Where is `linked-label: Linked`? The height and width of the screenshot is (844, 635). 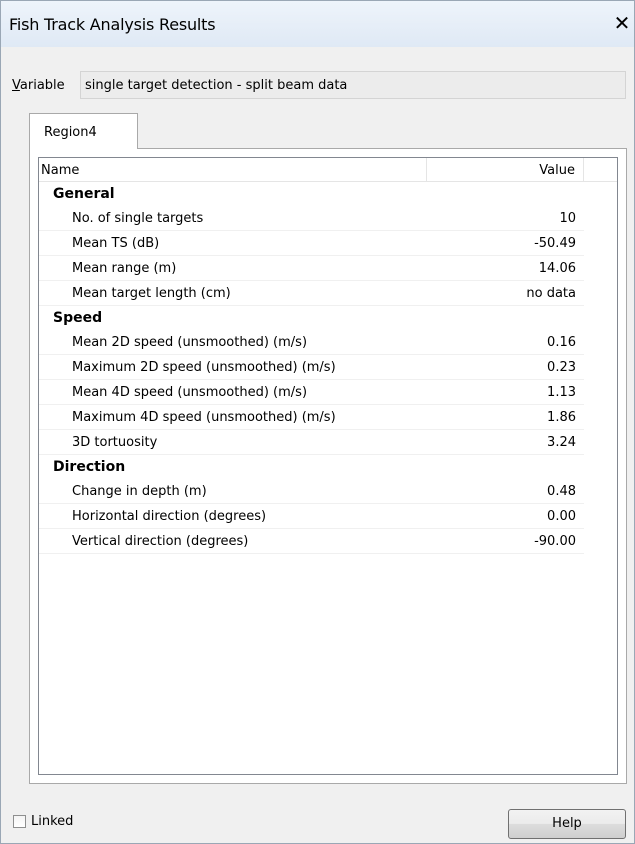 linked-label: Linked is located at coordinates (52, 821).